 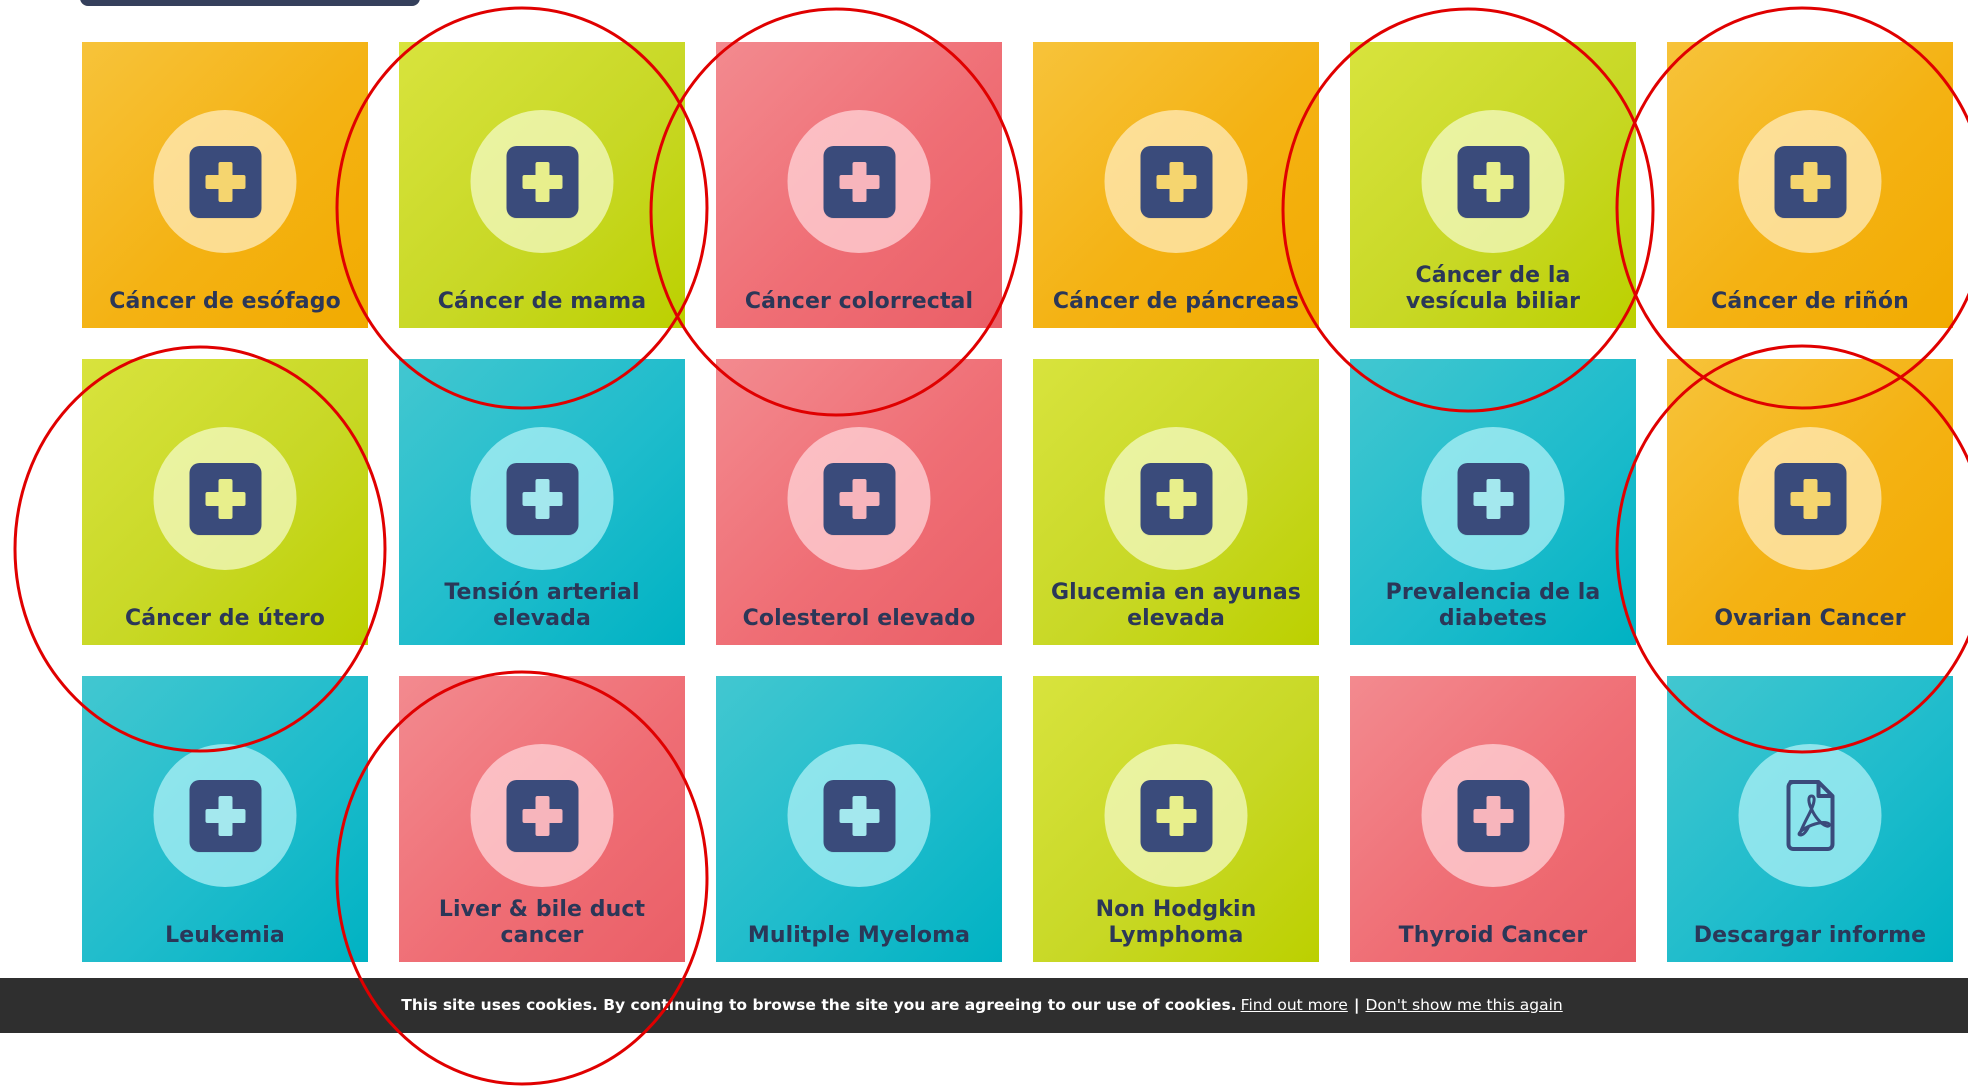 What do you see at coordinates (859, 935) in the screenshot?
I see `tile-label: Mulitple Myeloma` at bounding box center [859, 935].